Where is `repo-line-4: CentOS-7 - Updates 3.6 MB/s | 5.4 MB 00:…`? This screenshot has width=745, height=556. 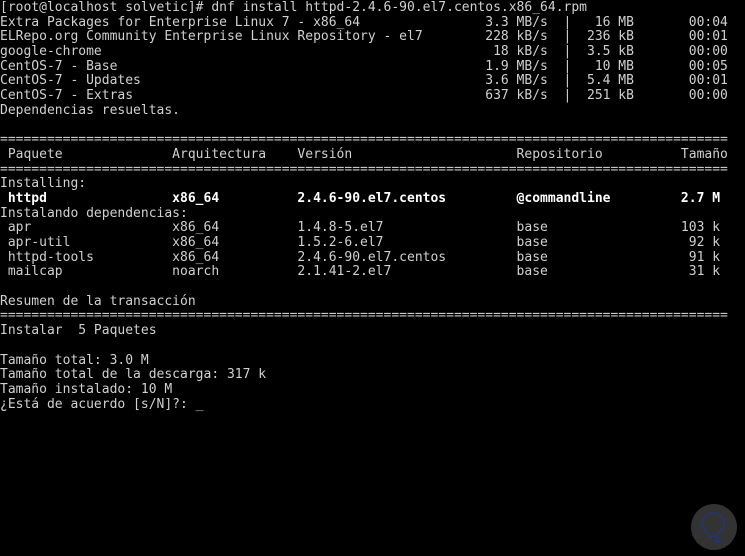 repo-line-4: CentOS-7 - Updates 3.6 MB/s | 5.4 MB 00:… is located at coordinates (364, 81).